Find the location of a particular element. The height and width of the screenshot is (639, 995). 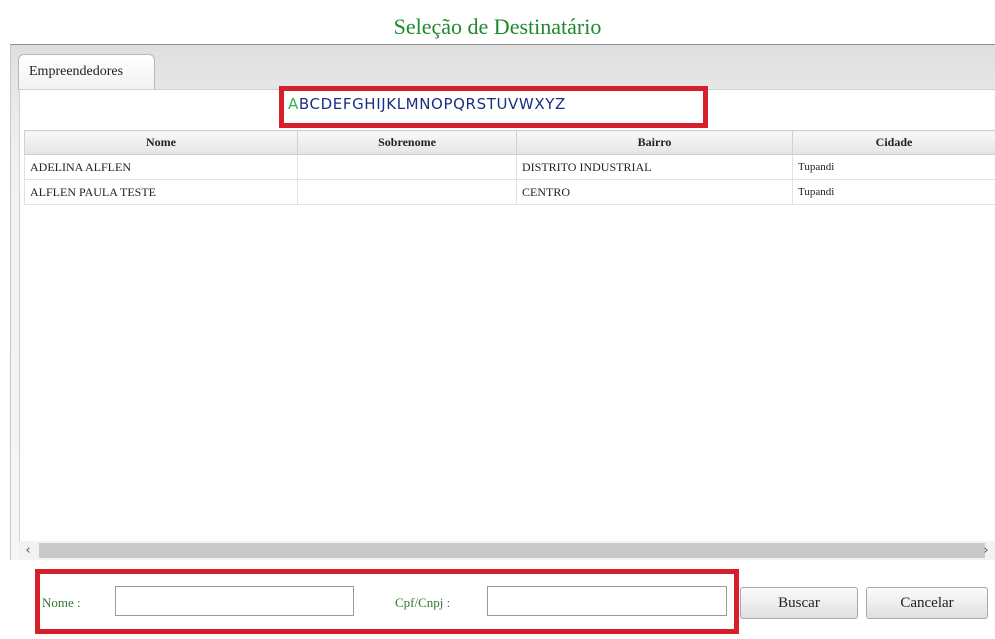

buscar-button: Buscar is located at coordinates (799, 603).